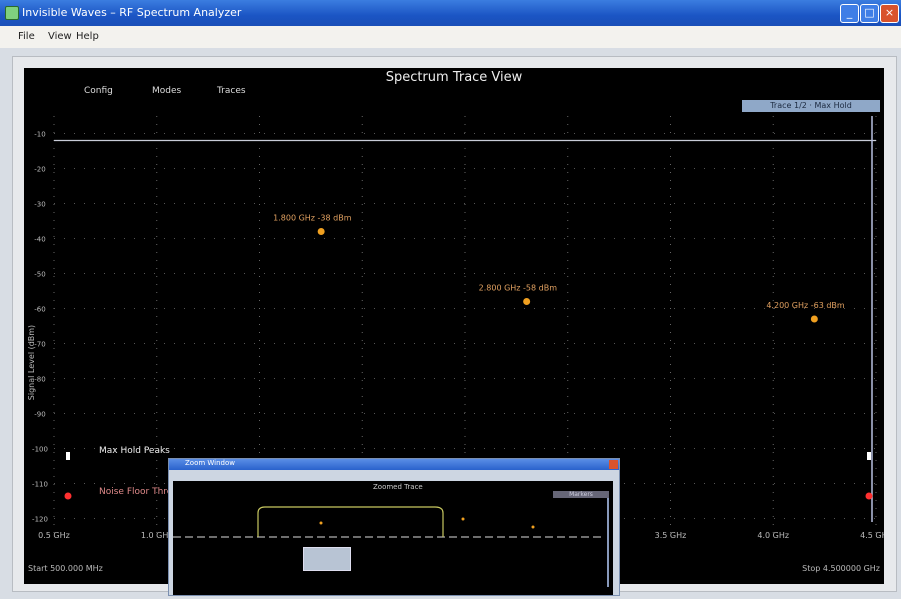  I want to click on close-button: ×, so click(889, 13).